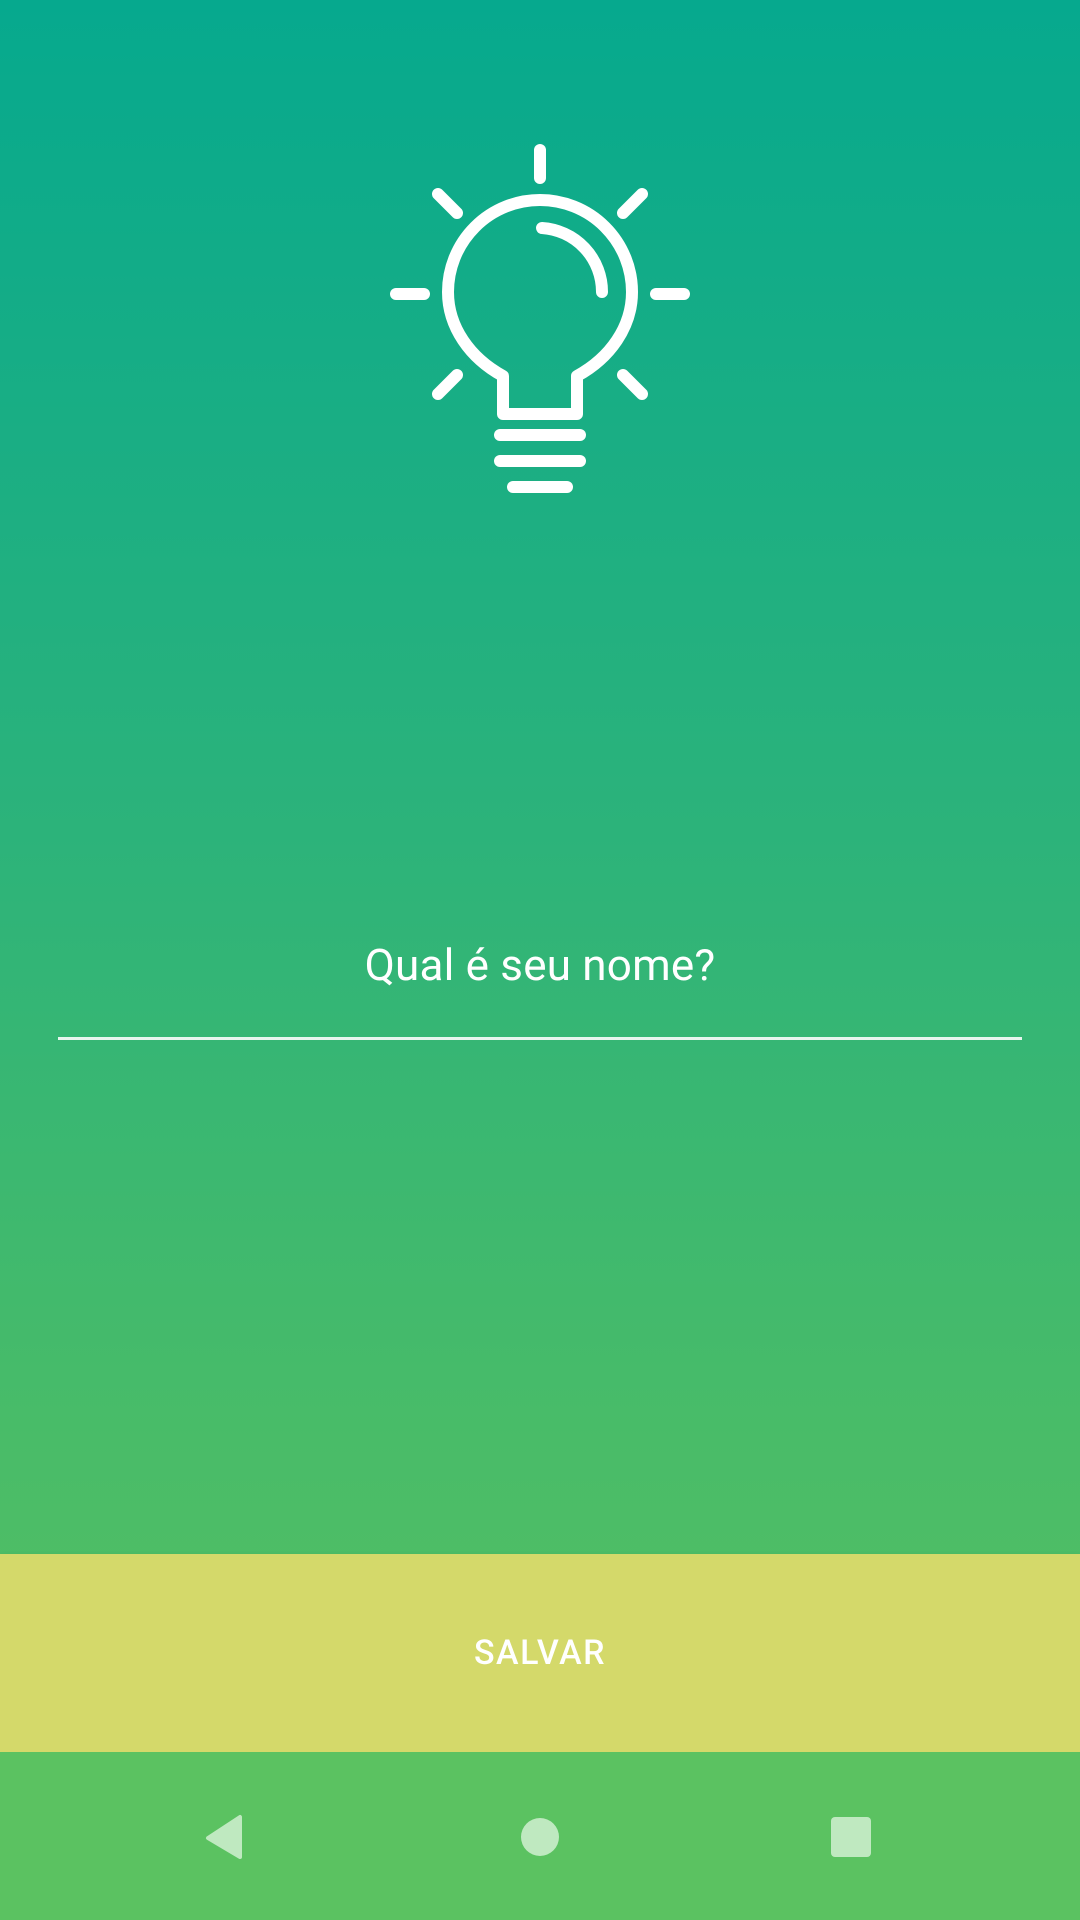 The image size is (1080, 1920). I want to click on back-button, so click(225, 1837).